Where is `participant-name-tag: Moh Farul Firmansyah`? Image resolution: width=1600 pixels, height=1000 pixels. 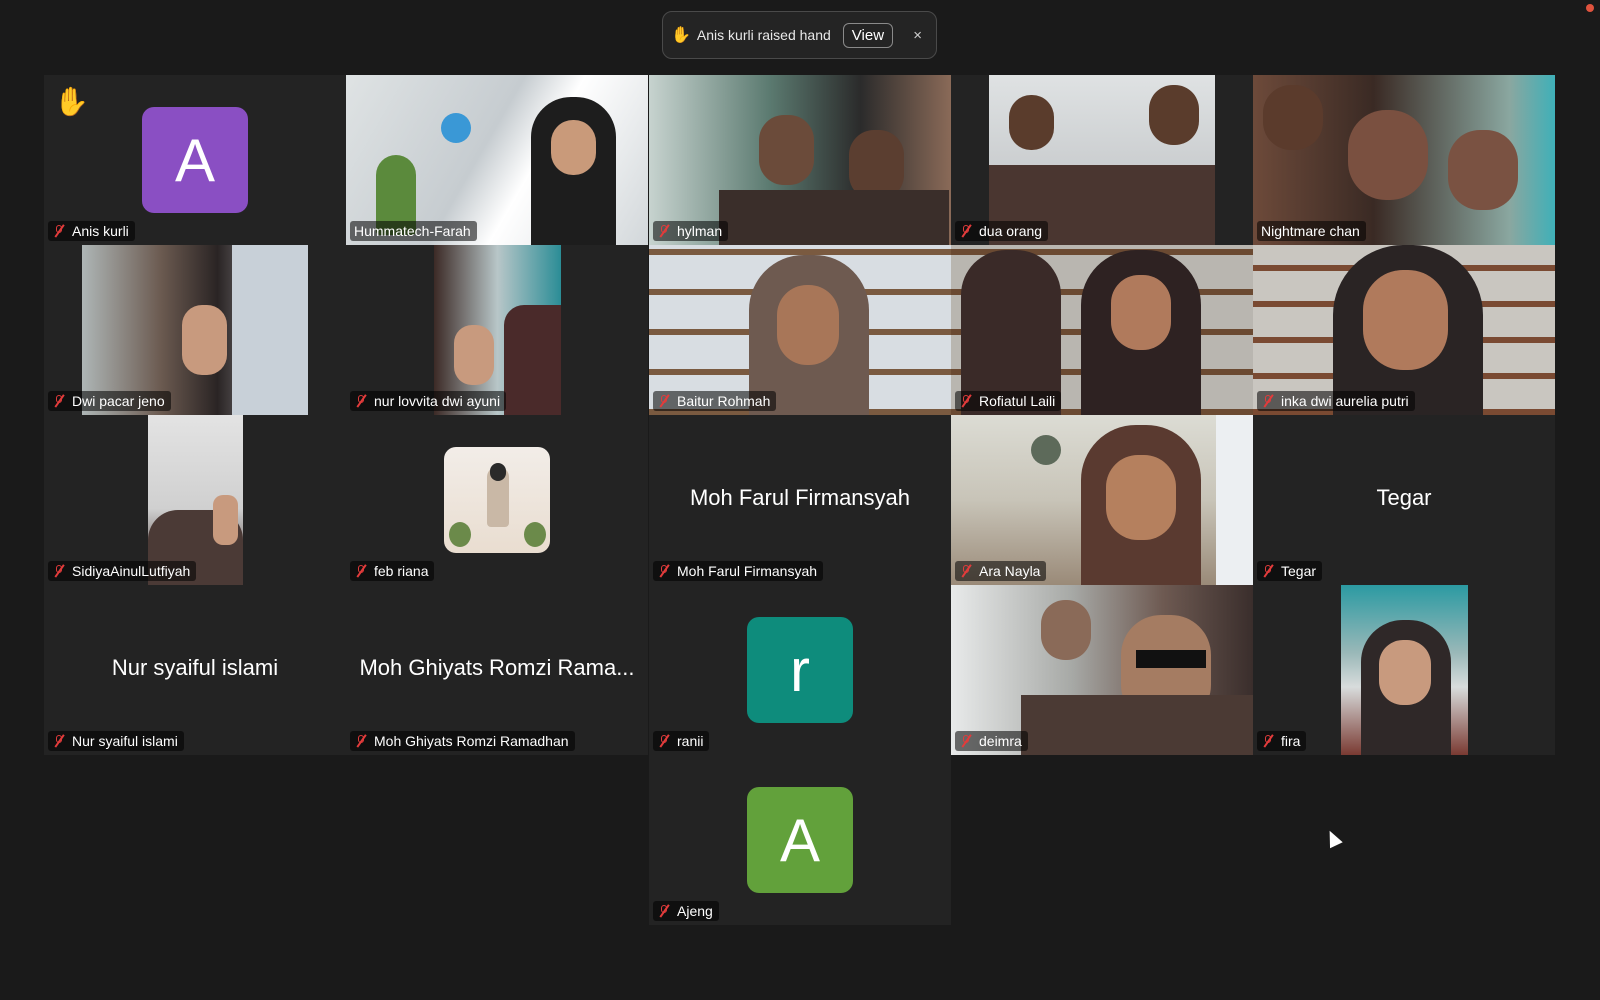 participant-name-tag: Moh Farul Firmansyah is located at coordinates (738, 571).